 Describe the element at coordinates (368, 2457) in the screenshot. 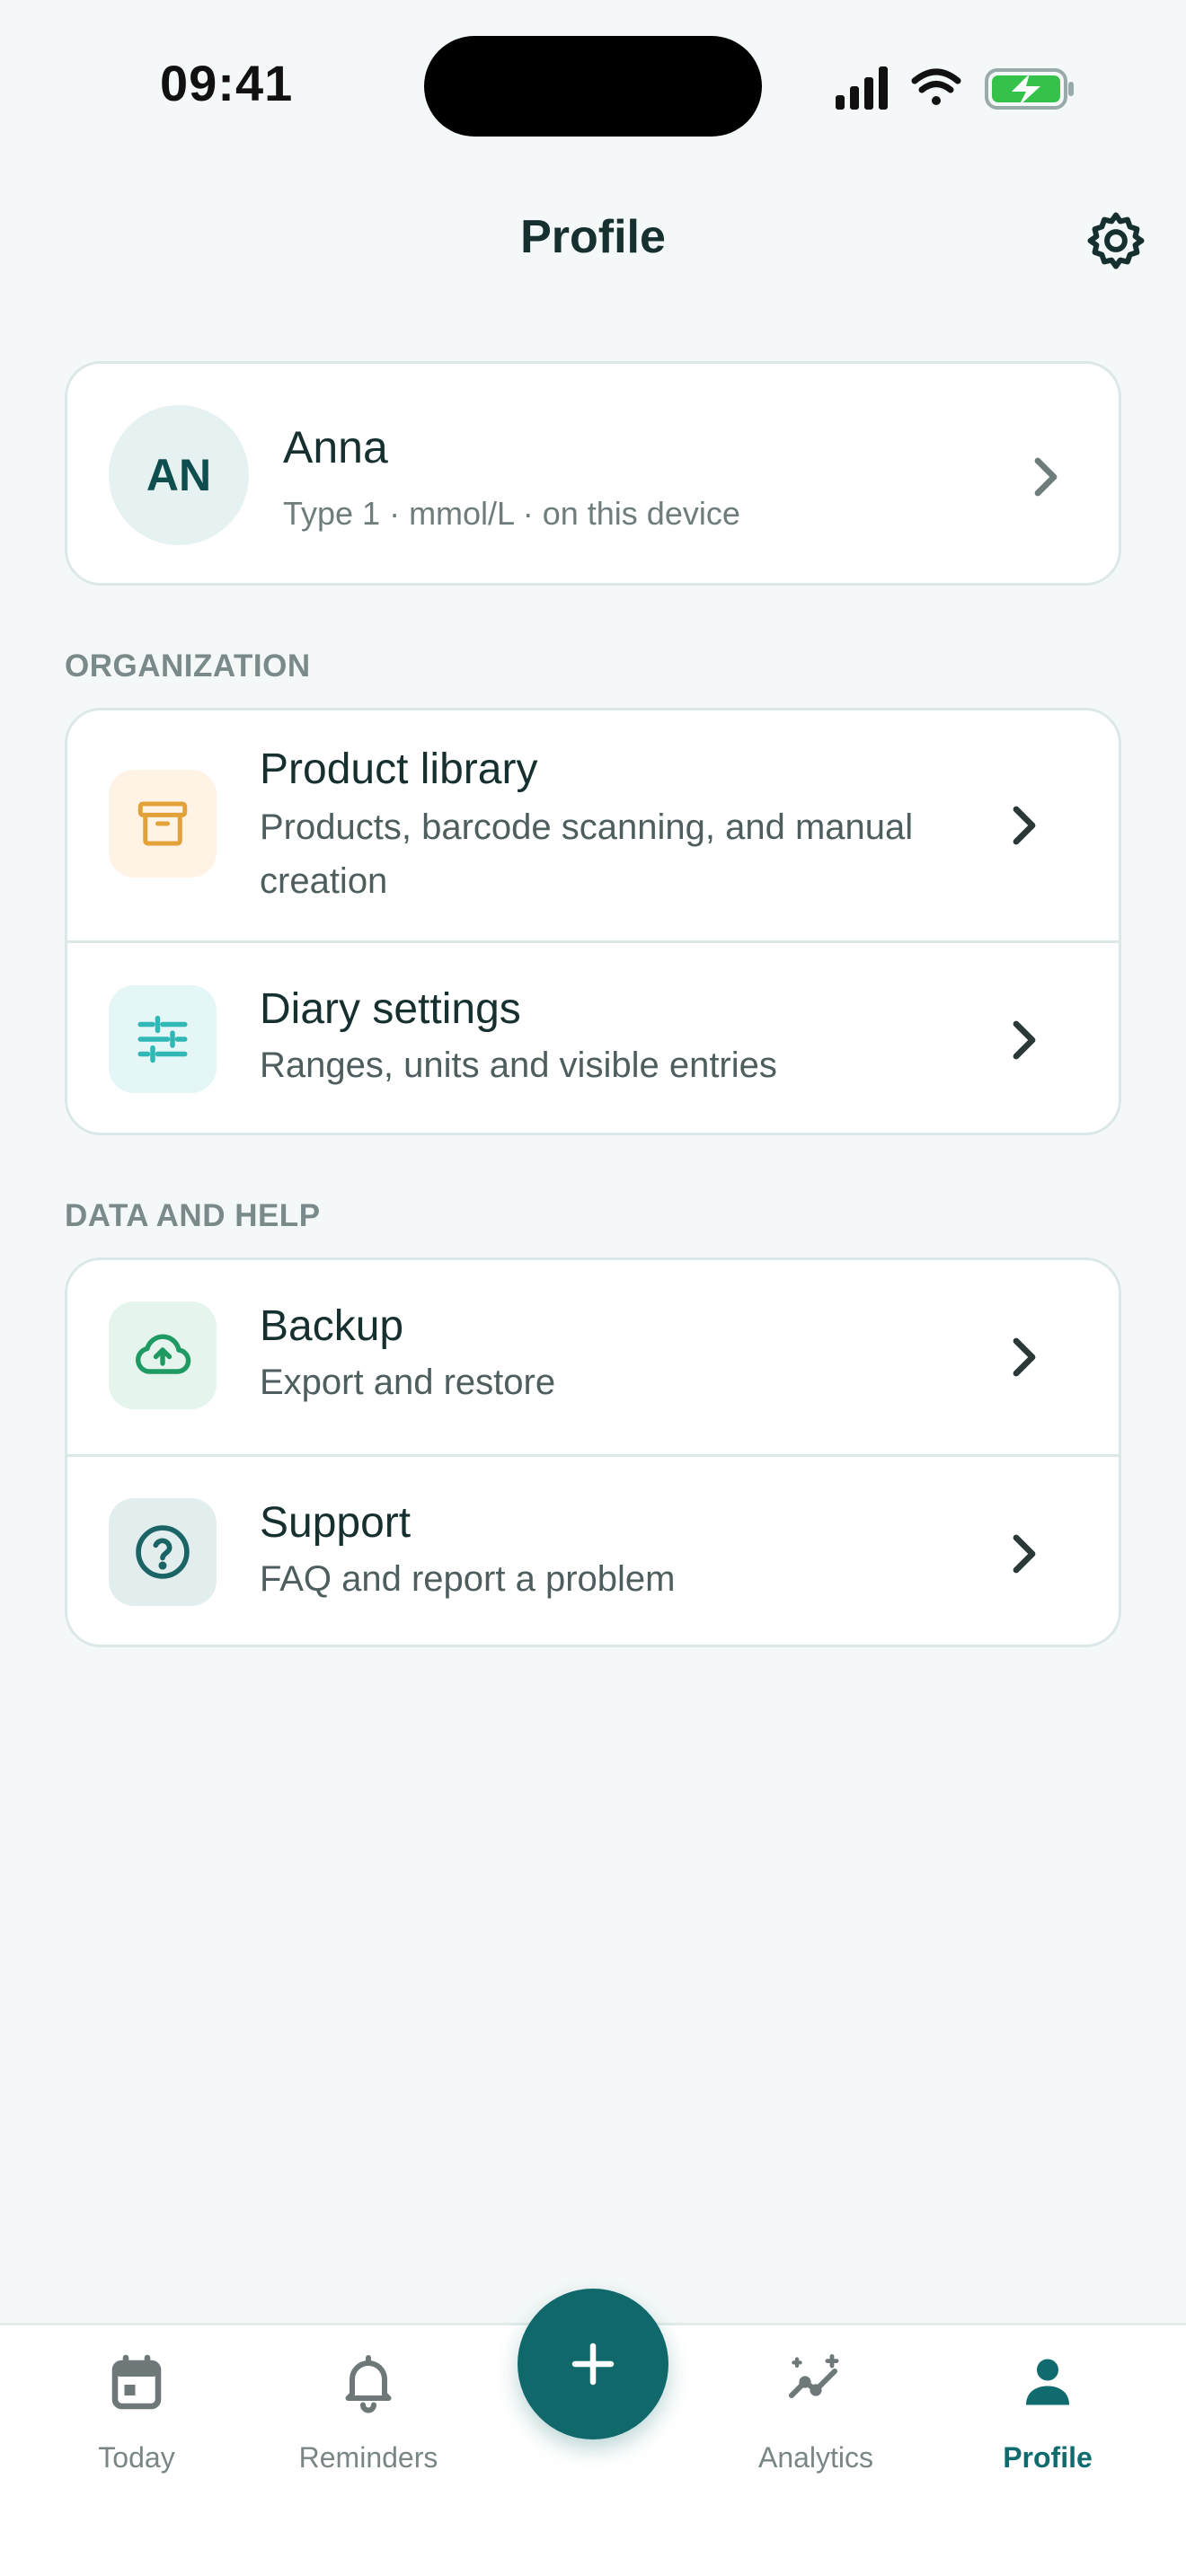

I see `tab-label: Reminders` at that location.